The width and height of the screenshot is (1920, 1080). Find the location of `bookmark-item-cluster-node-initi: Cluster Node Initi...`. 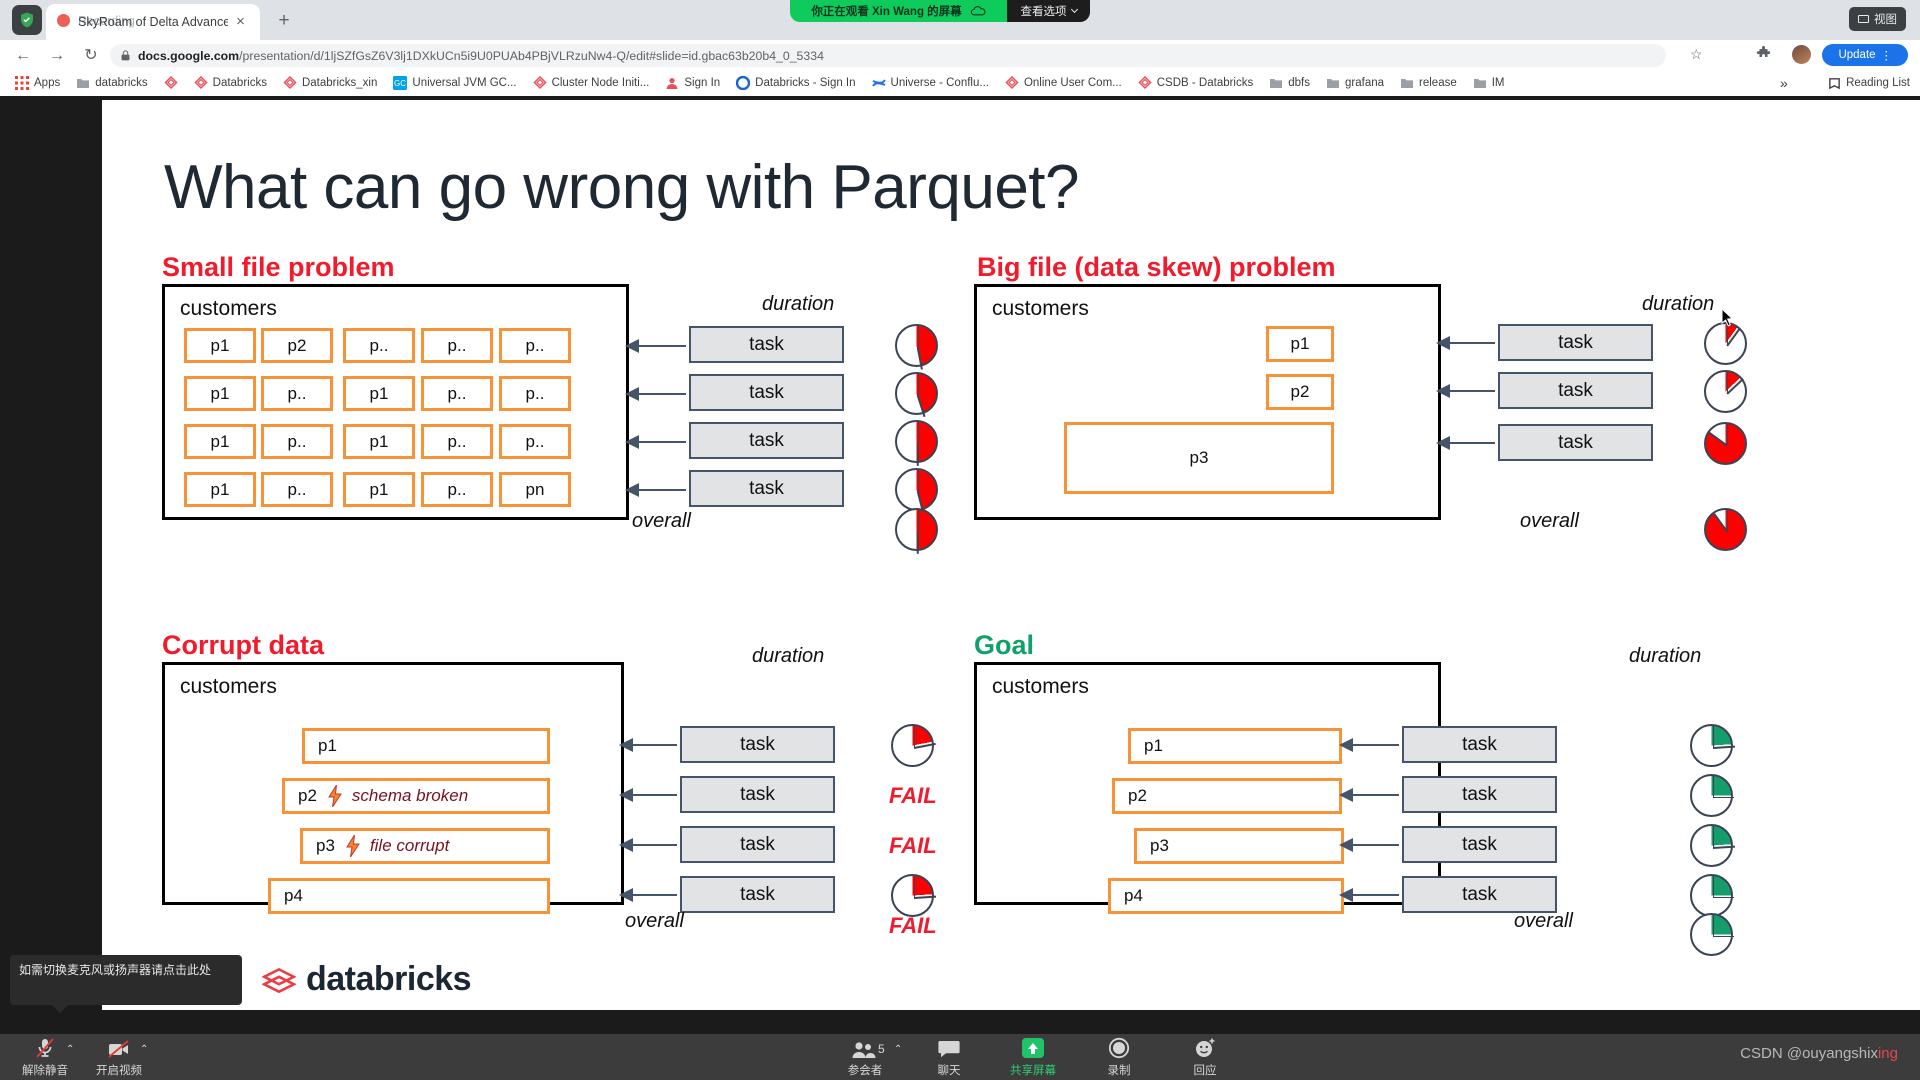

bookmark-item-cluster-node-initi: Cluster Node Initi... is located at coordinates (591, 83).